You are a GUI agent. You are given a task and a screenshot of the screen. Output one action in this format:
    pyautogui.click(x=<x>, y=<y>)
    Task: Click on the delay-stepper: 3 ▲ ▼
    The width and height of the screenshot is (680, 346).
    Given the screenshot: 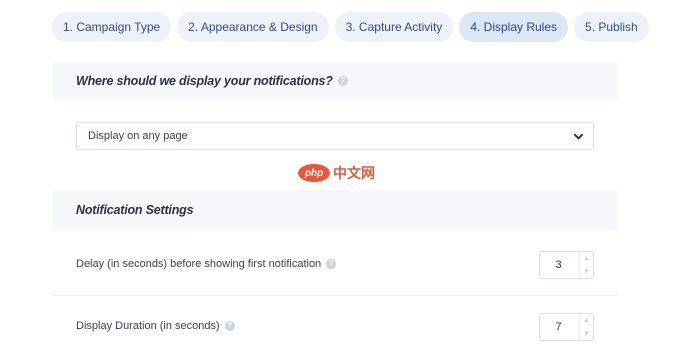 What is the action you would take?
    pyautogui.click(x=566, y=265)
    